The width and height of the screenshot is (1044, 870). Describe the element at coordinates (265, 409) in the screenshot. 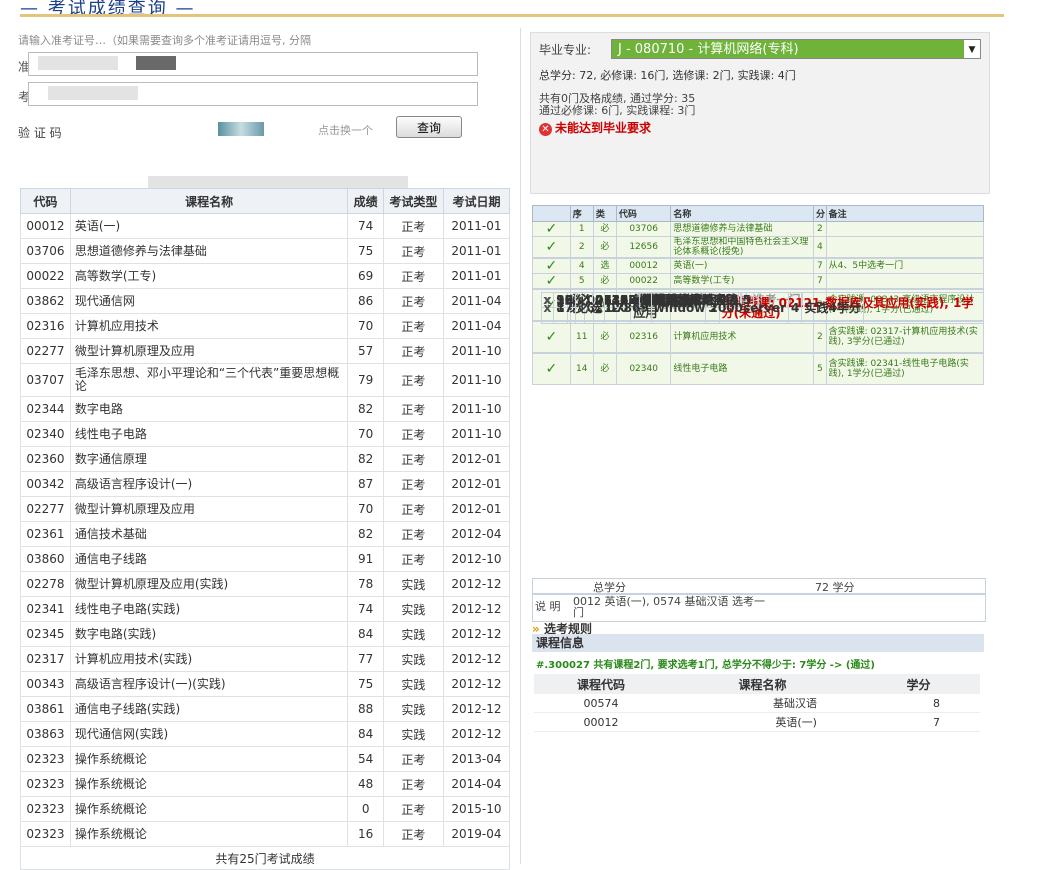

I see `table-row: 02344 数字电路 82 正考 2011-10` at that location.